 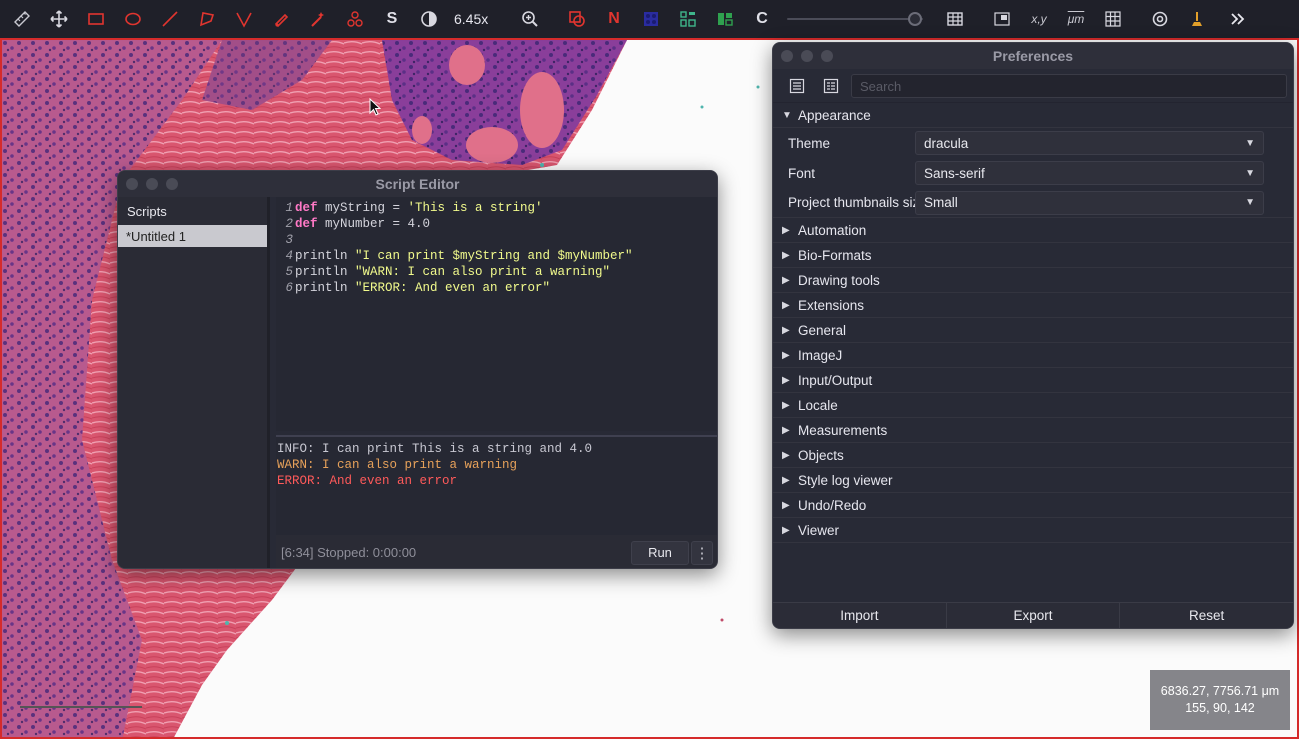 What do you see at coordinates (955, 19) in the screenshot?
I see `measurement-table-icon` at bounding box center [955, 19].